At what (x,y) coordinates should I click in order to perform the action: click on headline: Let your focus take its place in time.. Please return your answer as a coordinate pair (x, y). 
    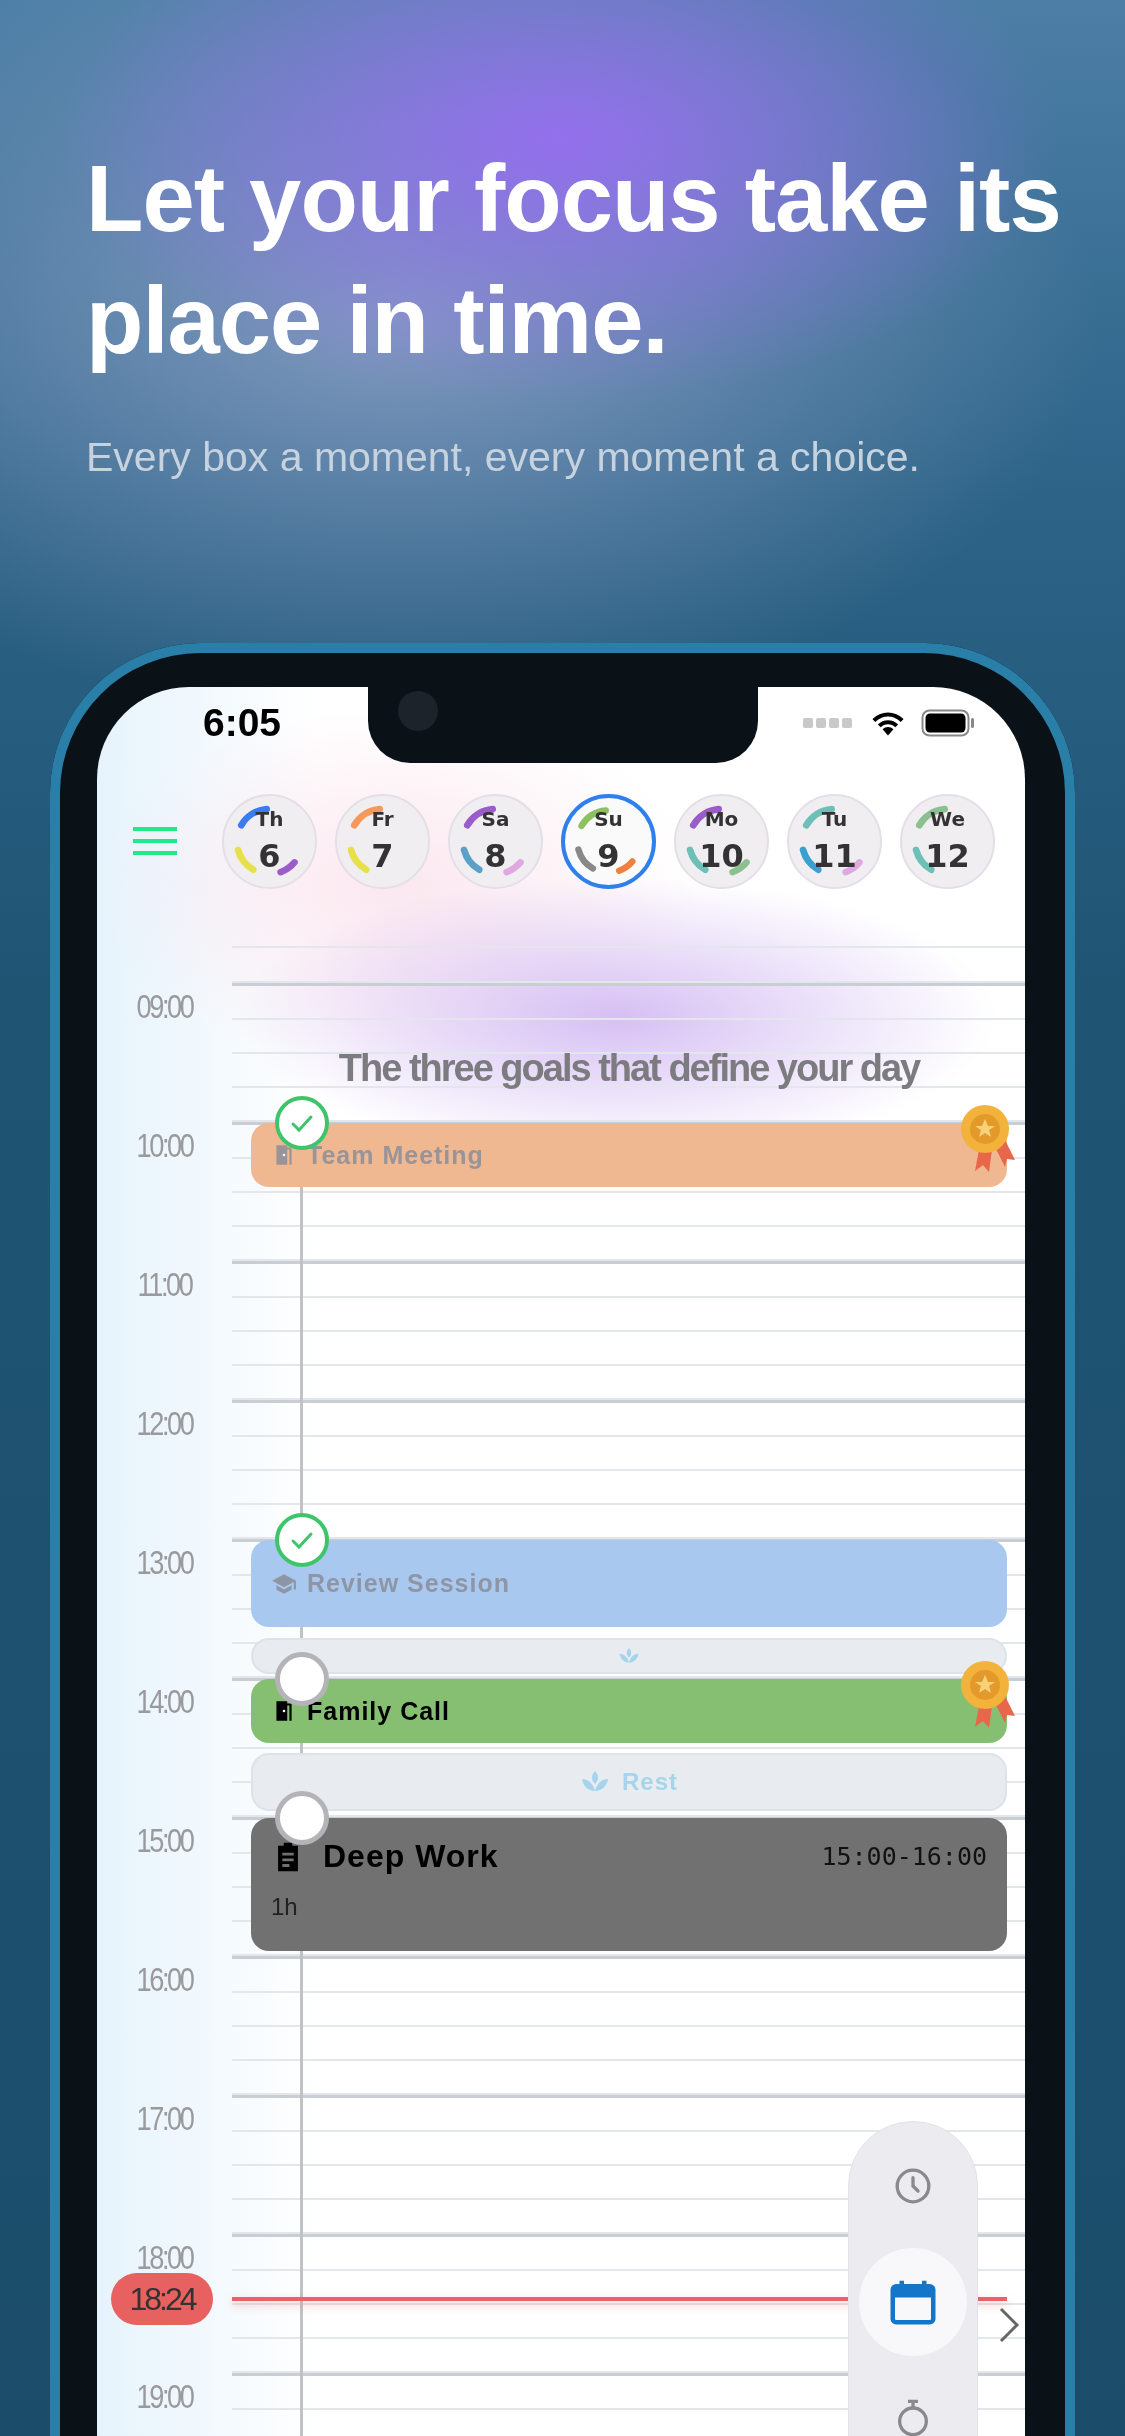
    Looking at the image, I should click on (574, 260).